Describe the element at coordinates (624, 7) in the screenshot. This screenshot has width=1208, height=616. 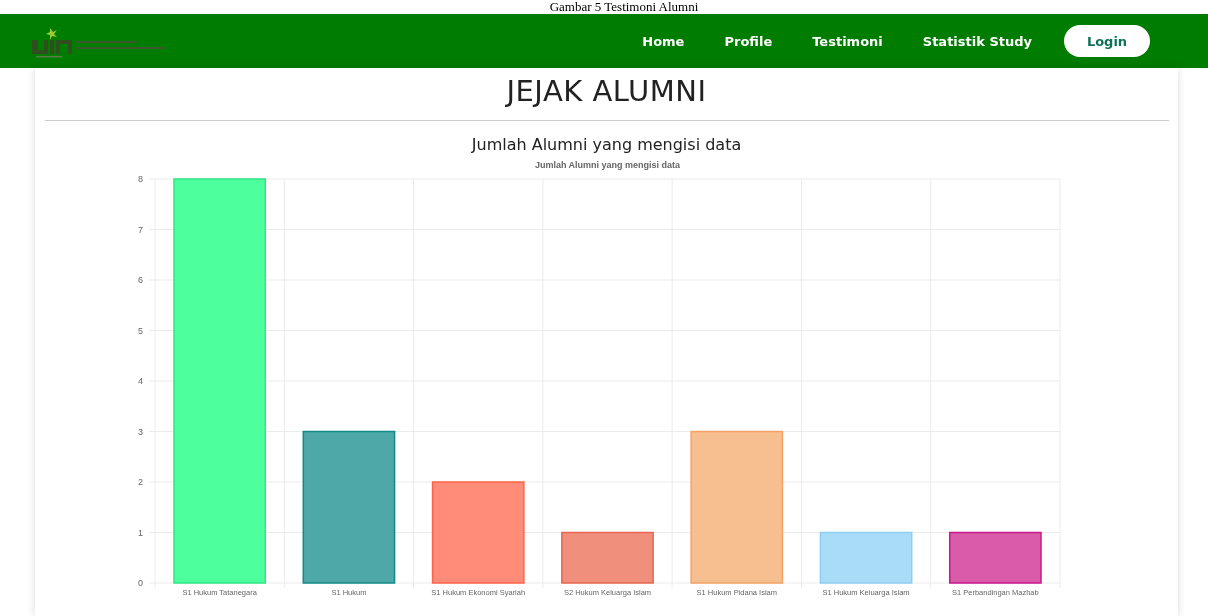
I see `caption-text: Gambar 5 Testimoni Alumni` at that location.